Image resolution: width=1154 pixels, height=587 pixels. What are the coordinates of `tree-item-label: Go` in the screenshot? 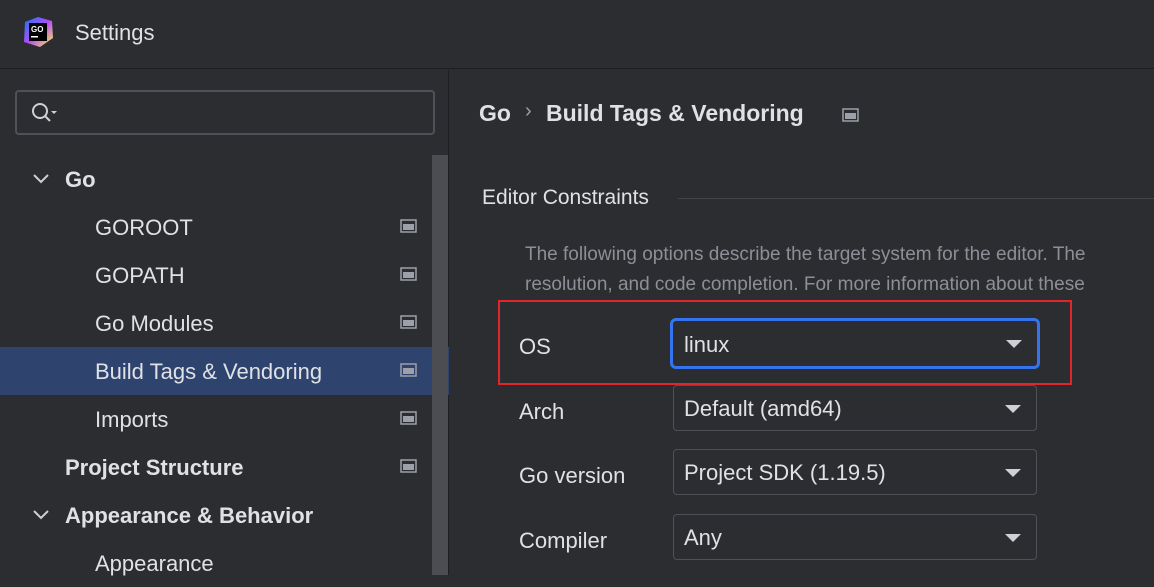 It's located at (80, 179).